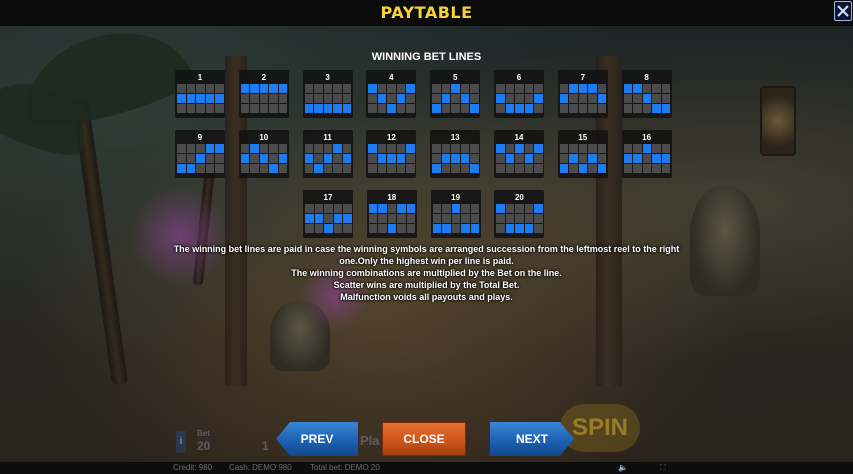 Image resolution: width=853 pixels, height=474 pixels. What do you see at coordinates (424, 439) in the screenshot?
I see `close-button: CLOSE` at bounding box center [424, 439].